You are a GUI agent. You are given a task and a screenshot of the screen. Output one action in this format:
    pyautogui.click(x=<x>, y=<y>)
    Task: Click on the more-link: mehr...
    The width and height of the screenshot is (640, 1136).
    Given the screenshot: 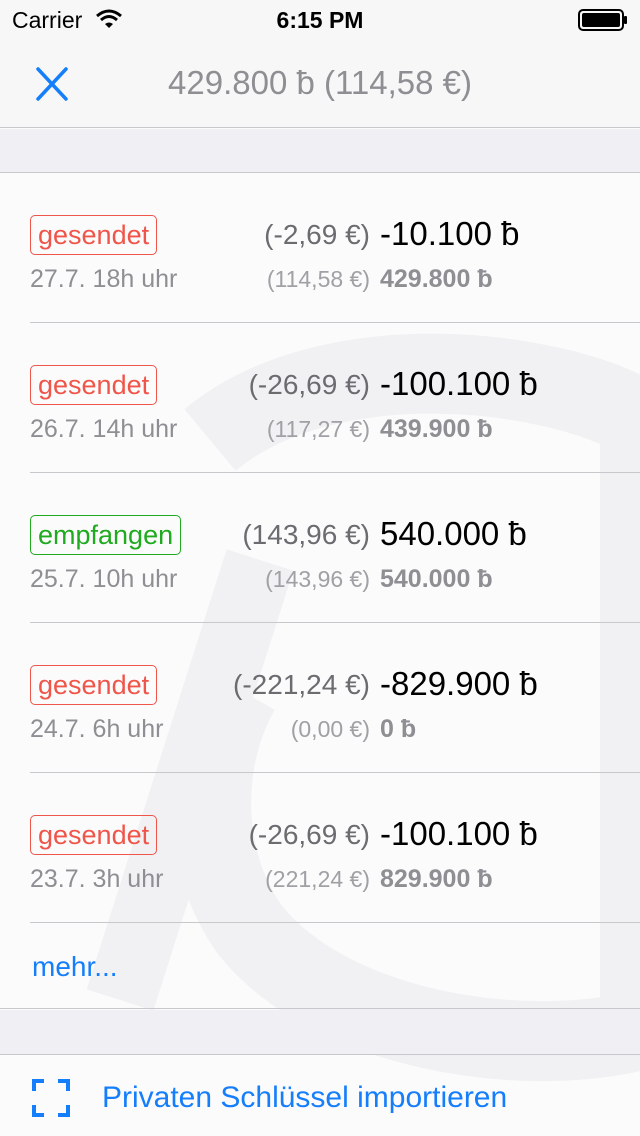 What is the action you would take?
    pyautogui.click(x=75, y=967)
    